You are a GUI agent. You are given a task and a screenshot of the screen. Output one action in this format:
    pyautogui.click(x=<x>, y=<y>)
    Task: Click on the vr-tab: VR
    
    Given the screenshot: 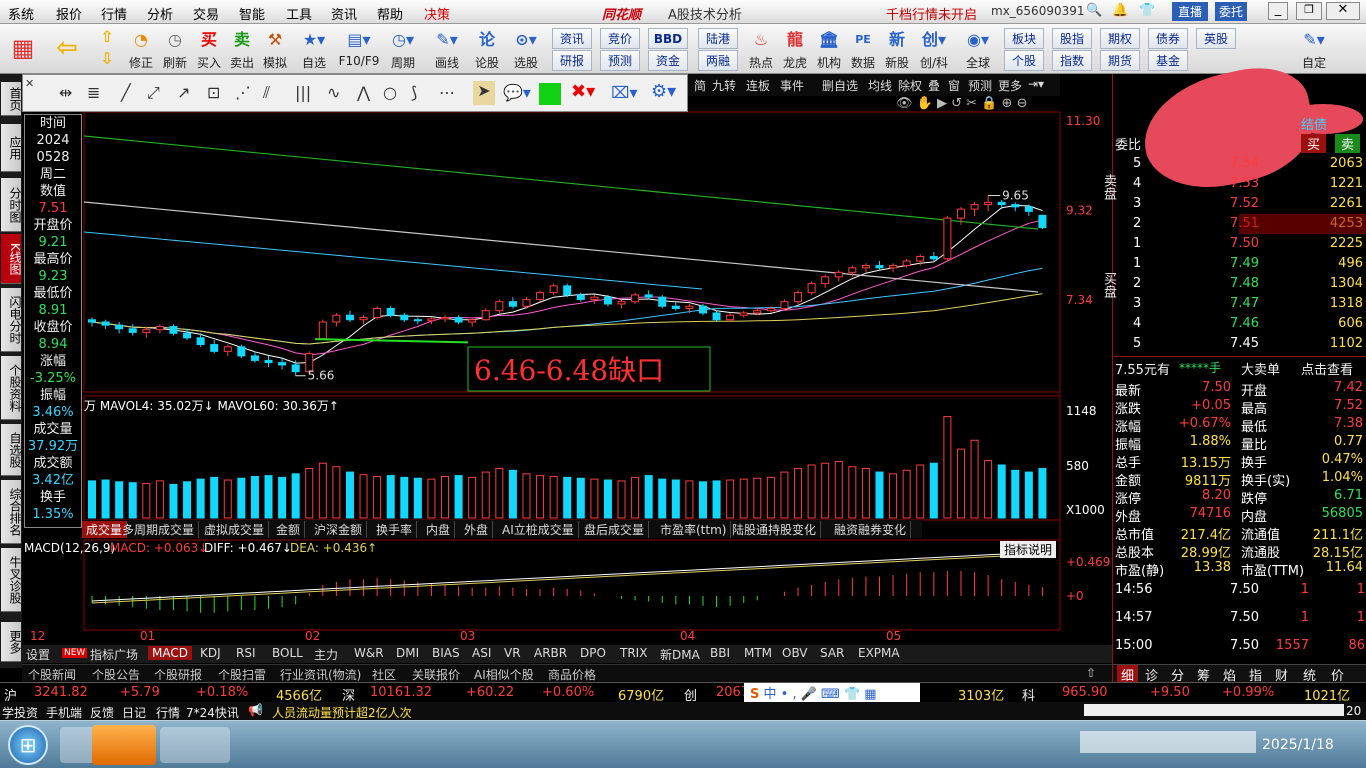 What is the action you would take?
    pyautogui.click(x=512, y=653)
    